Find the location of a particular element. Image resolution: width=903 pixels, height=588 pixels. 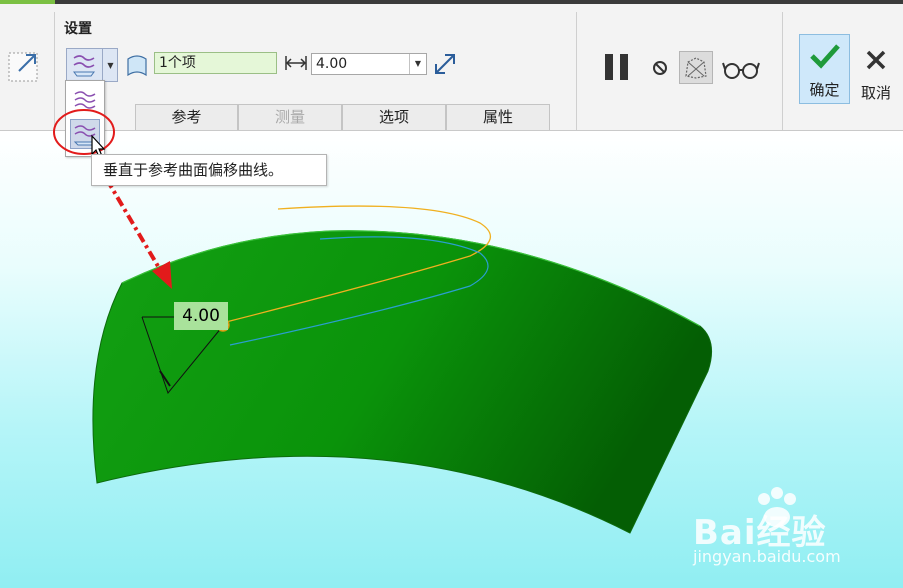

offset-type-icon is located at coordinates (84, 65).